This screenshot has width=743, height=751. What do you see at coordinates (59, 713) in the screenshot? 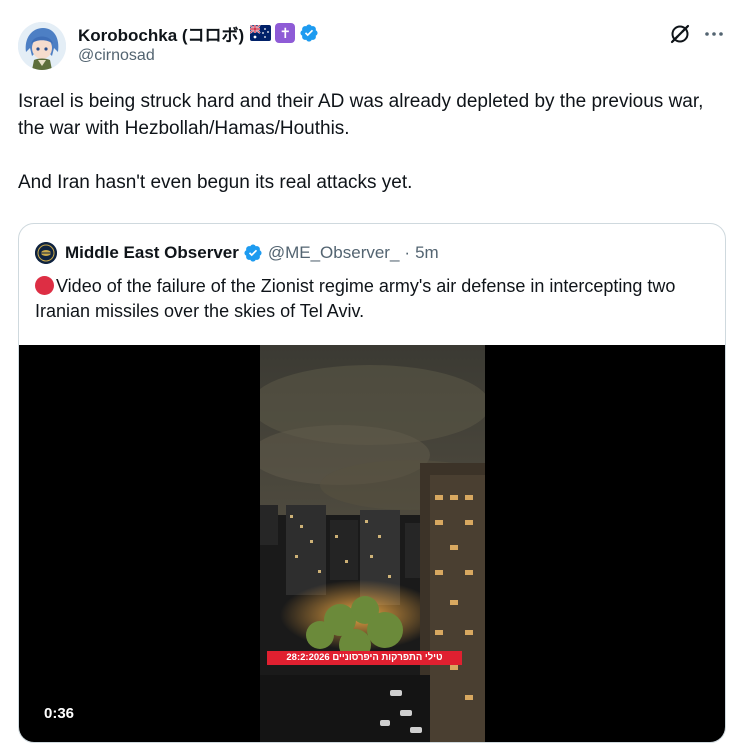
I see `video-duration: 0:36` at bounding box center [59, 713].